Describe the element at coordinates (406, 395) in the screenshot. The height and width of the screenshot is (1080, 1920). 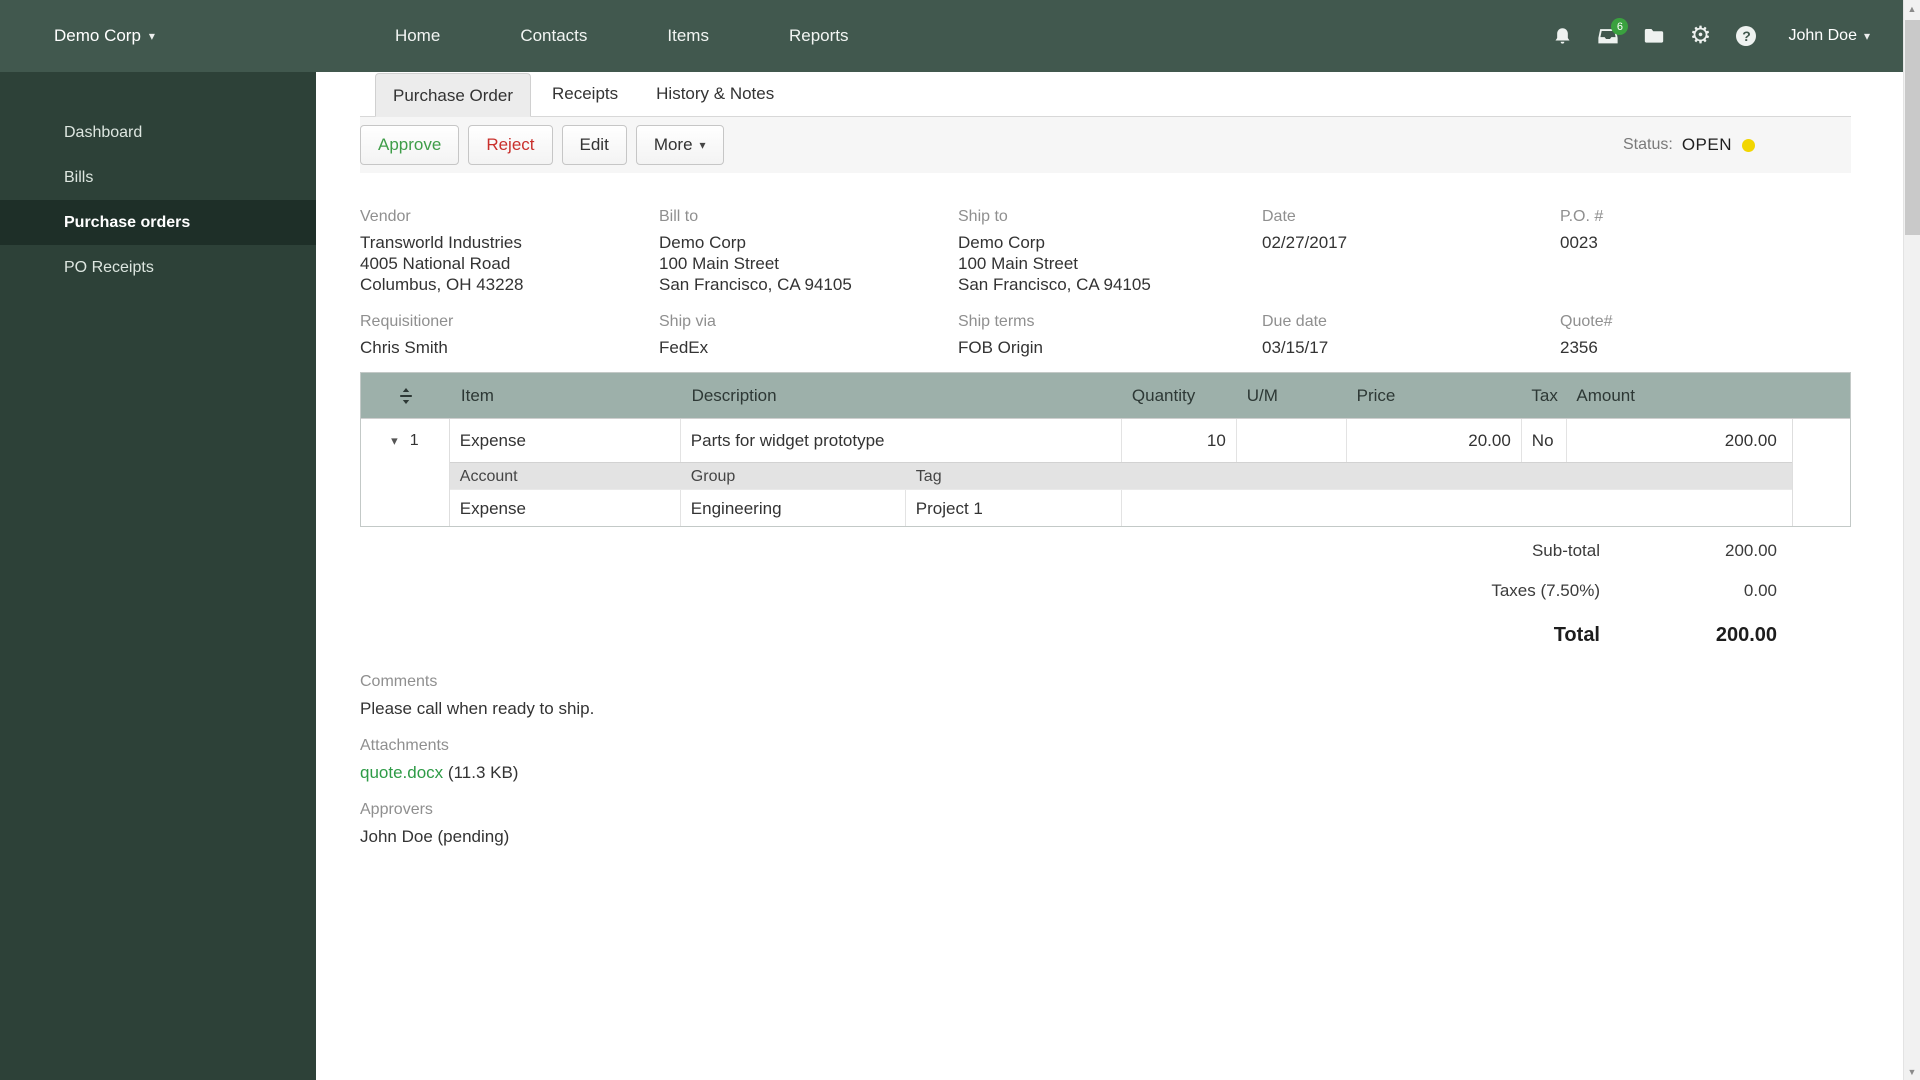
I see `reorder-rows-icon` at that location.